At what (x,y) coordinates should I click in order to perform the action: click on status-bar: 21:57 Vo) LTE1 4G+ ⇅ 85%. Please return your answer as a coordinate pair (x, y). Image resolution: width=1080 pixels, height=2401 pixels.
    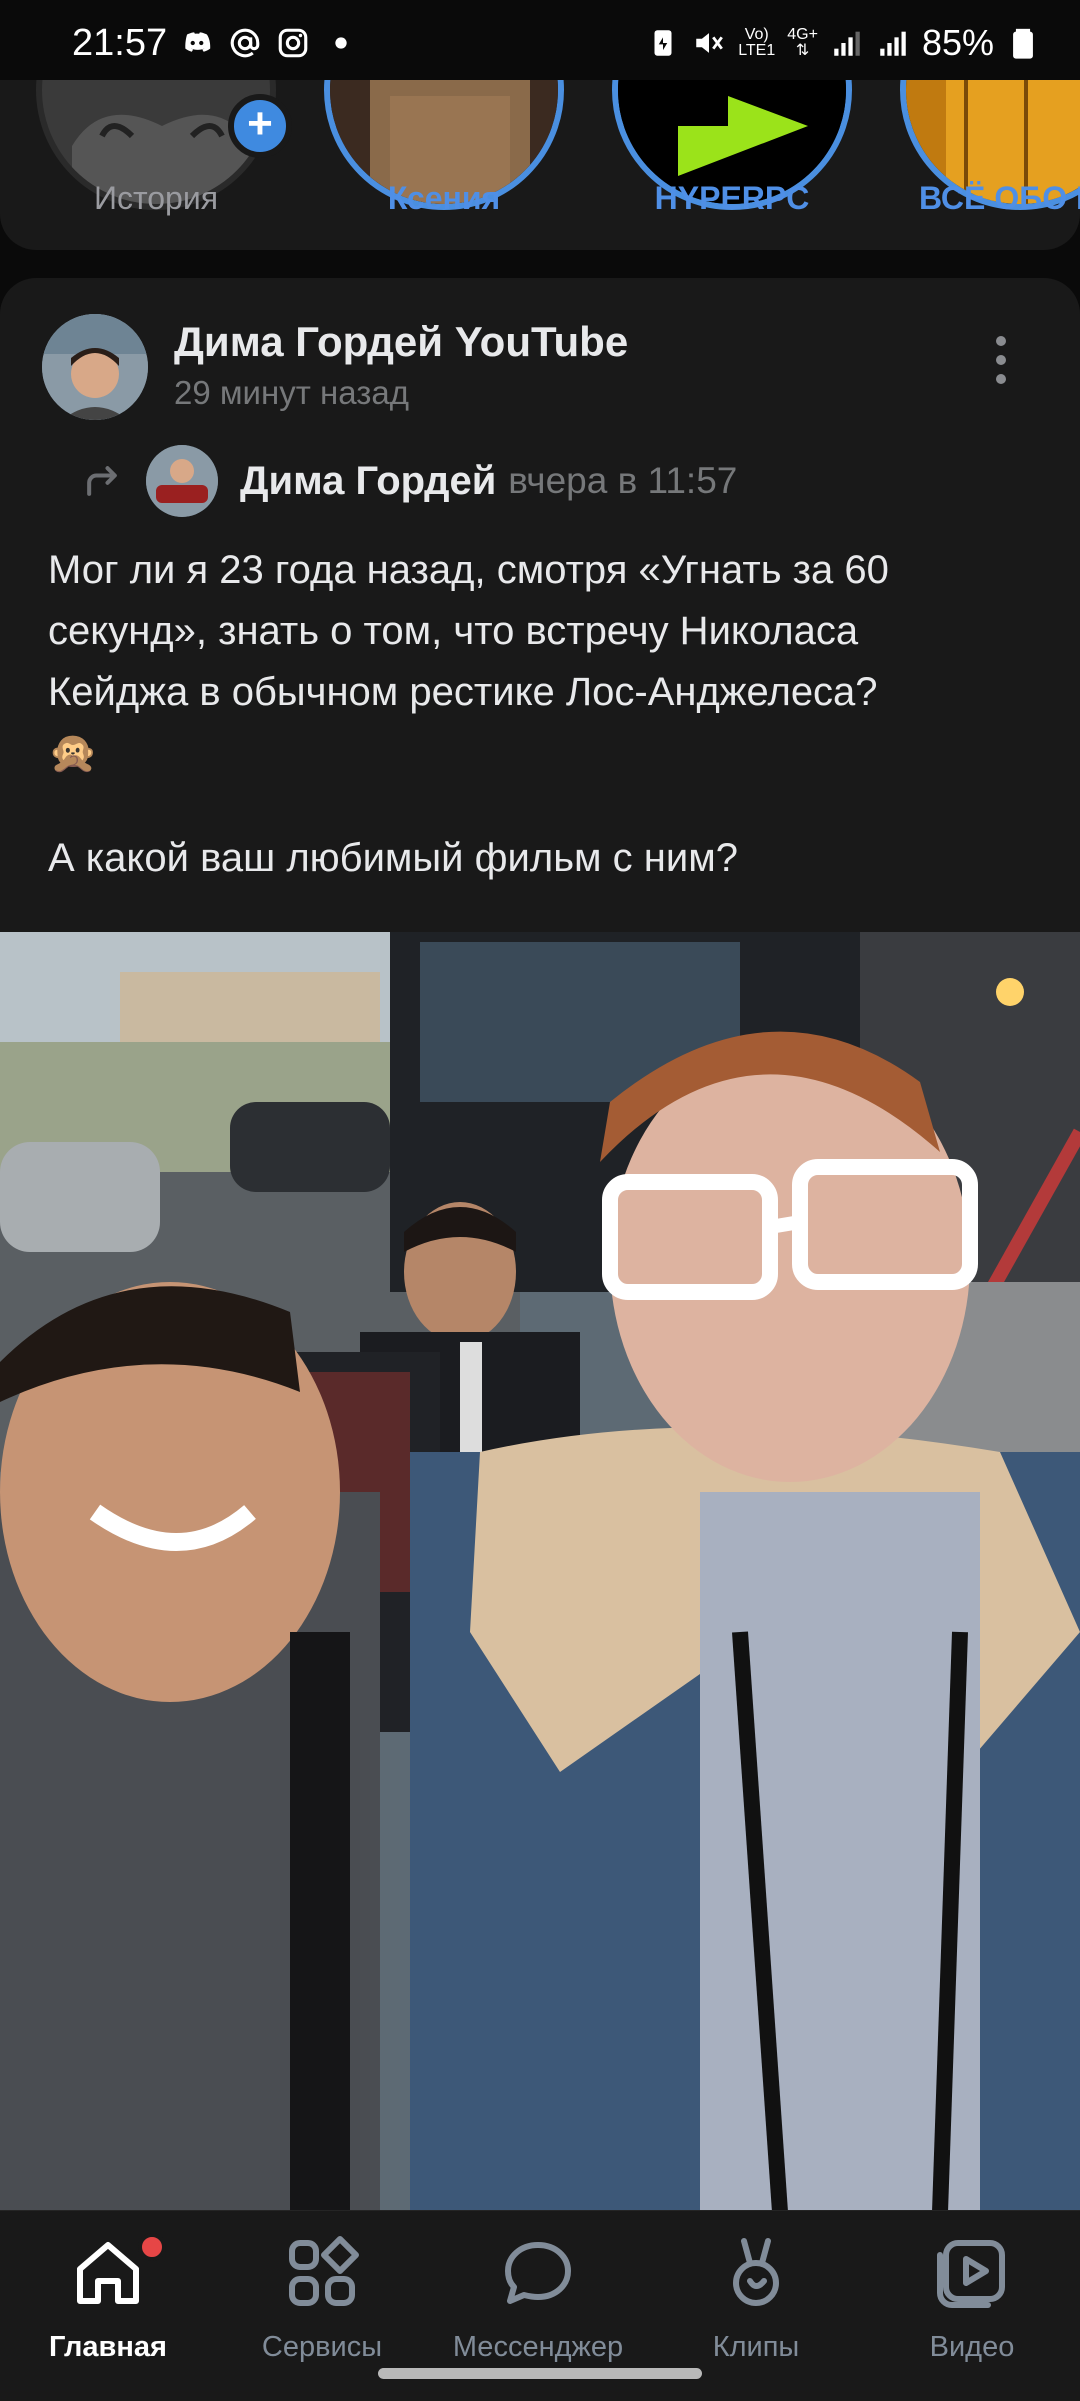
    Looking at the image, I should click on (540, 40).